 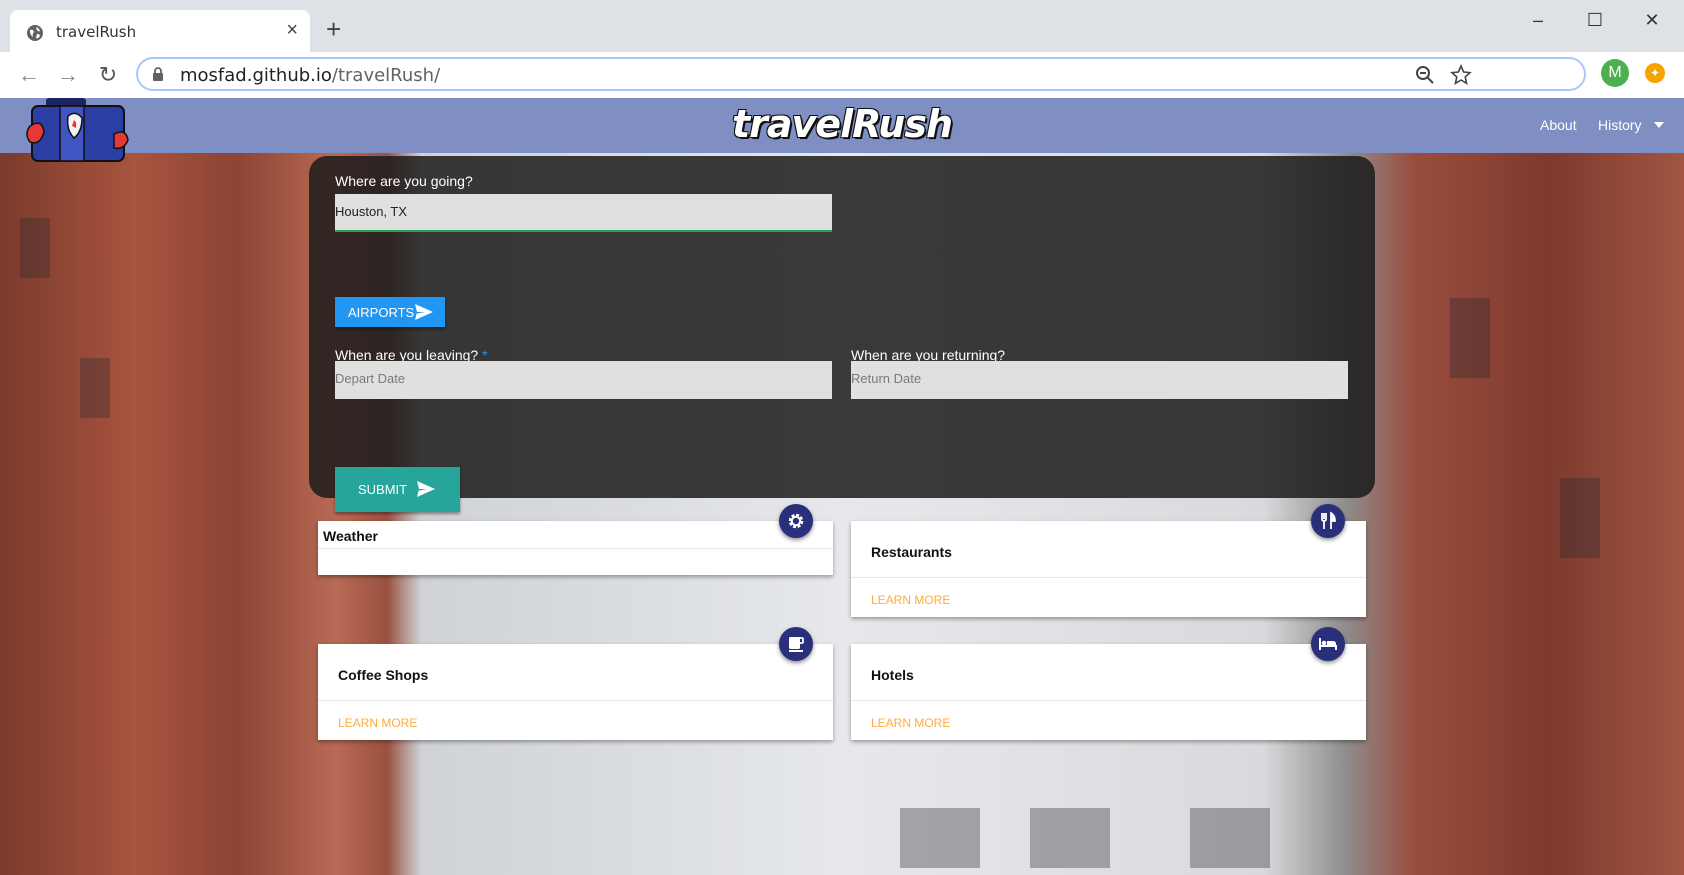 What do you see at coordinates (892, 675) in the screenshot?
I see `card-title: Hotels` at bounding box center [892, 675].